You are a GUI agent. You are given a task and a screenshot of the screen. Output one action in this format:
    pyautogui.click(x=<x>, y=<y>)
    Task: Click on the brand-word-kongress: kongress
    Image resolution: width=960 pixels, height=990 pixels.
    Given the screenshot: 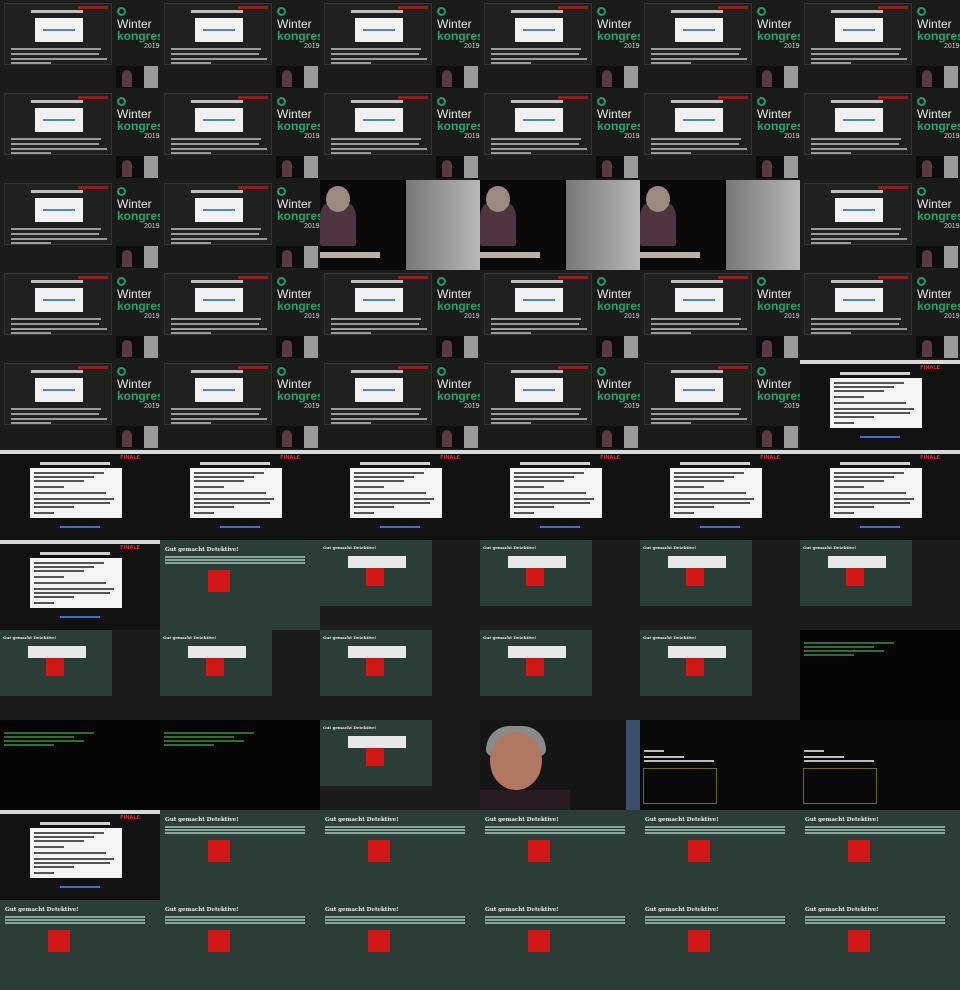 What is the action you would take?
    pyautogui.click(x=618, y=126)
    